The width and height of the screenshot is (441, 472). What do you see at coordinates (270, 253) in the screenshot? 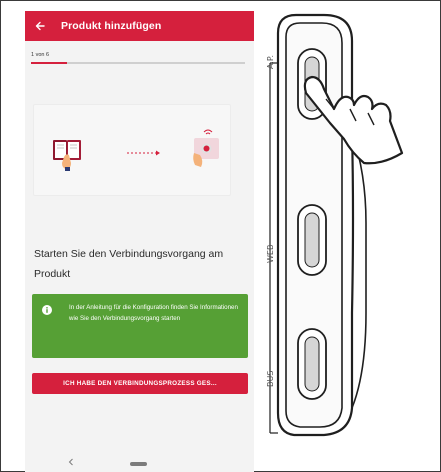
I see `web-label: WEB` at bounding box center [270, 253].